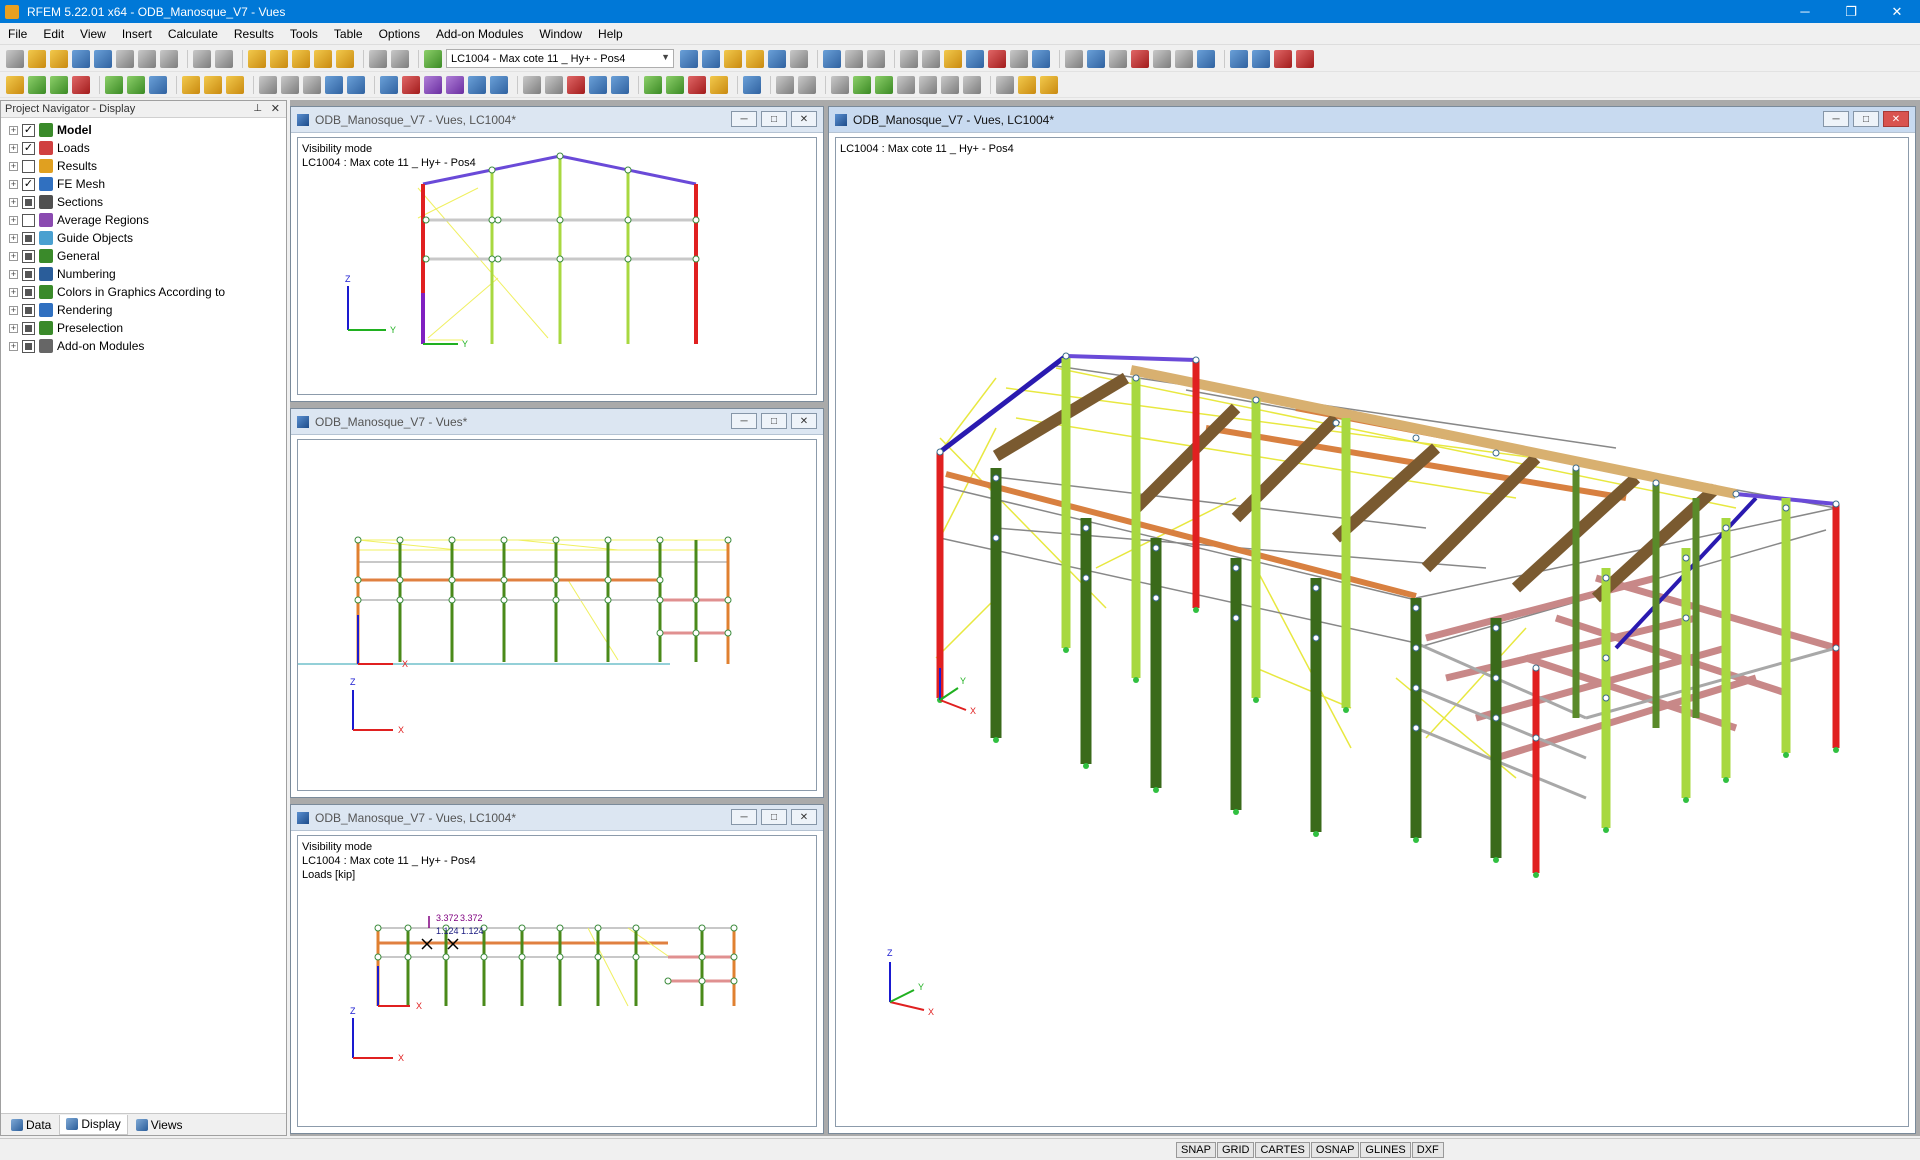 The image size is (1920, 1160). I want to click on view-x-icon, so click(653, 85).